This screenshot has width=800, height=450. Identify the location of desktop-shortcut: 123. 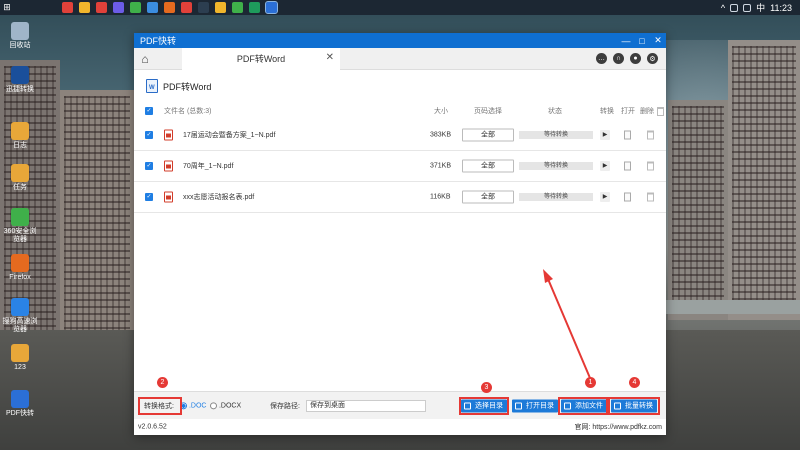
(20, 358).